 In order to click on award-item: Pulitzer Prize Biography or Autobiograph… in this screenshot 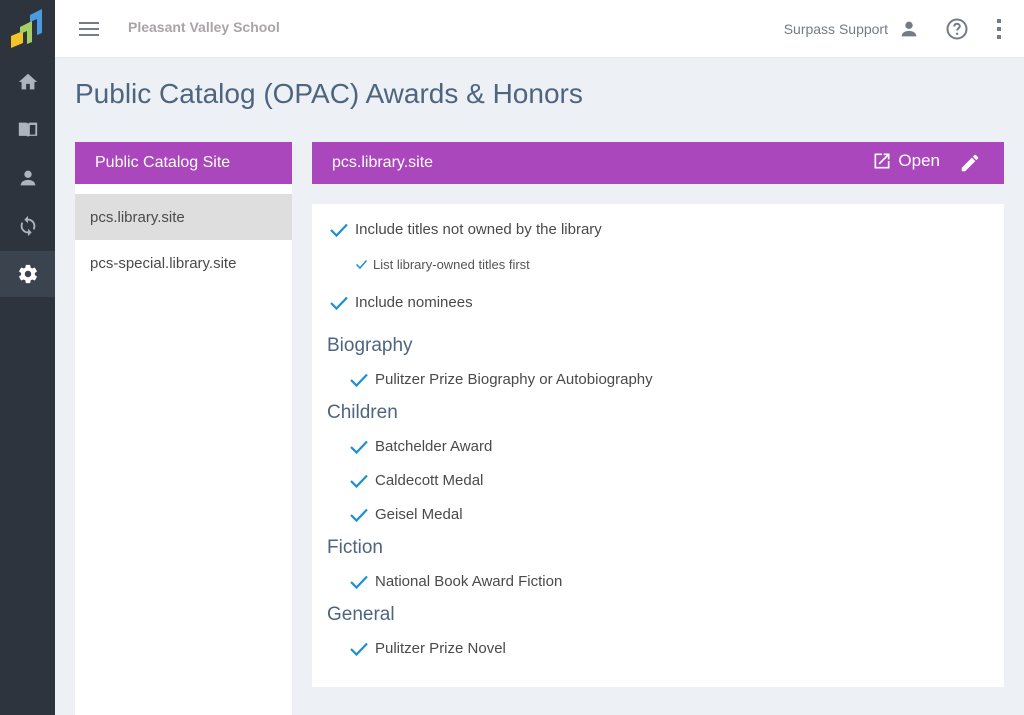, I will do `click(501, 379)`.